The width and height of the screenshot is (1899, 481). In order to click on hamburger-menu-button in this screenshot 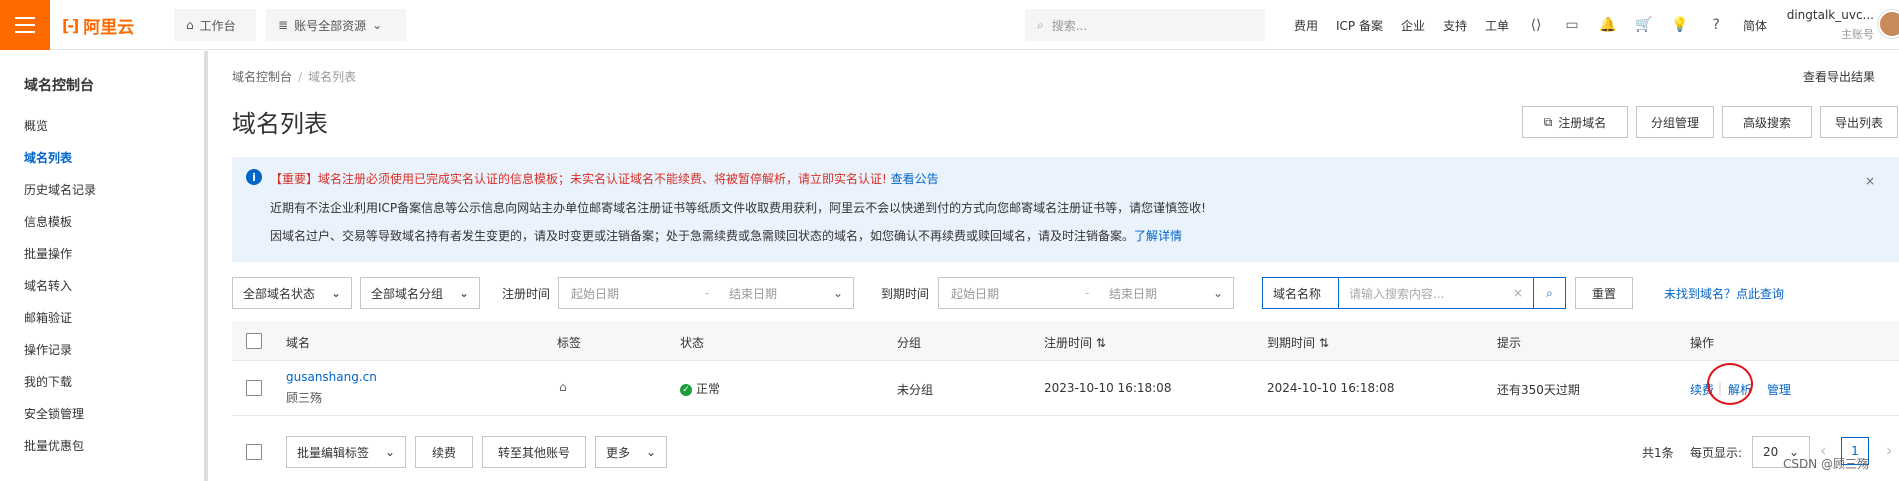, I will do `click(25, 25)`.